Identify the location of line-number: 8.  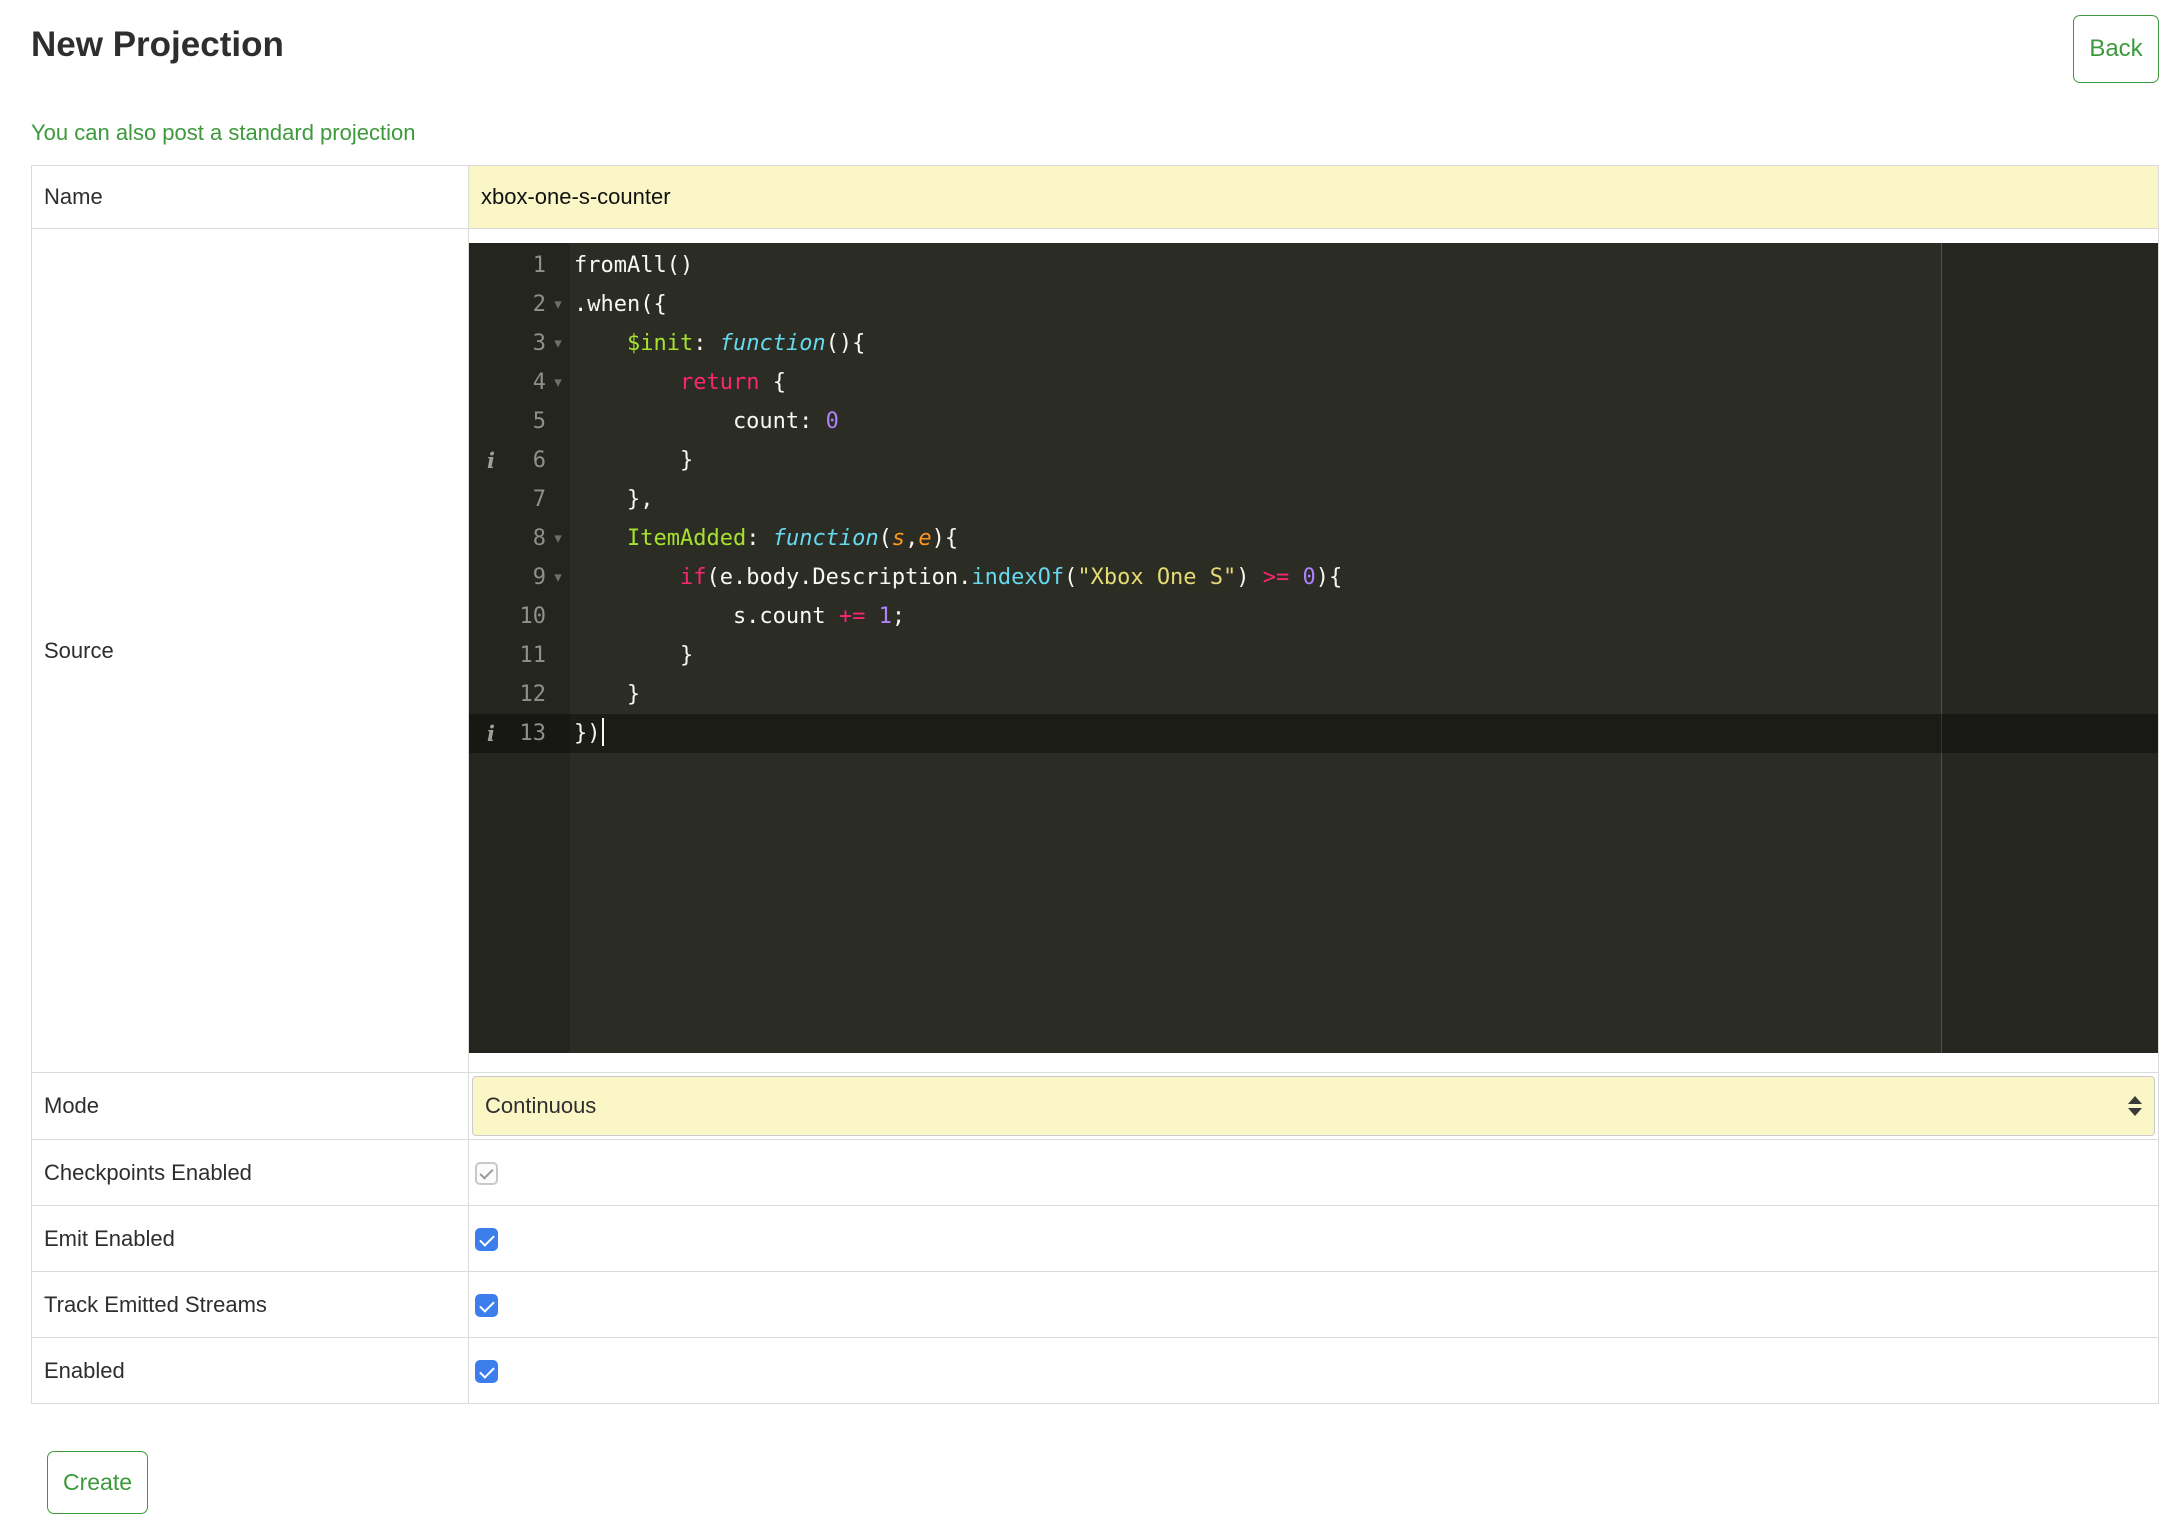
(539, 538).